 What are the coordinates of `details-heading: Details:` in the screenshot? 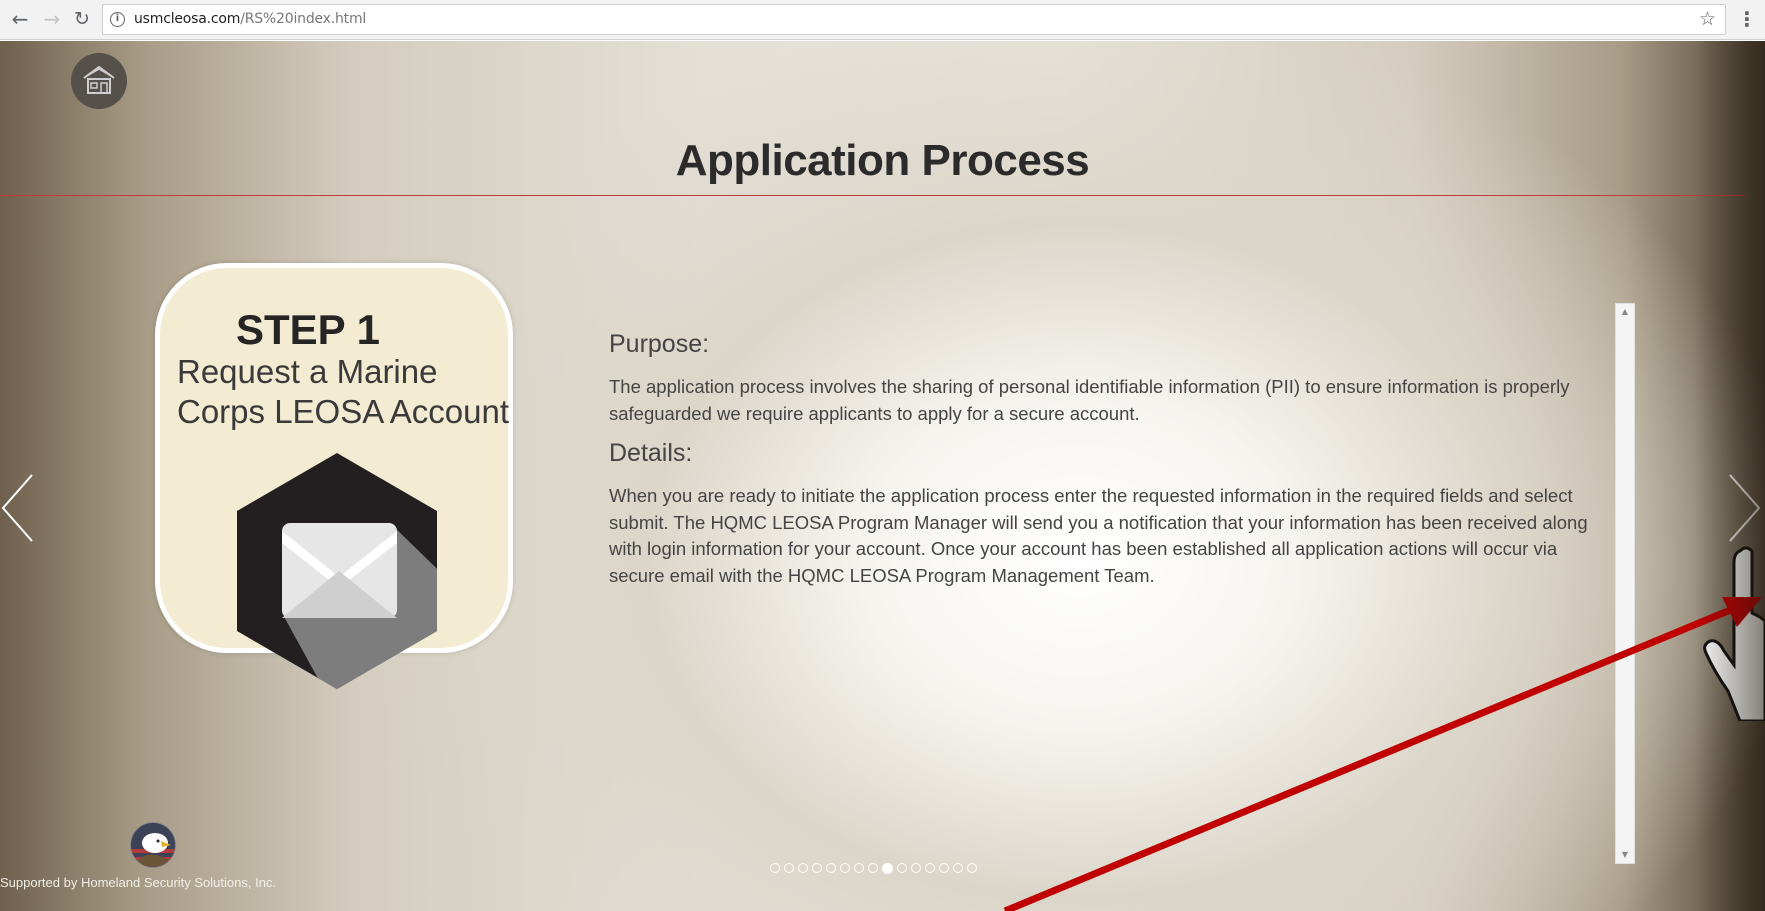 It's located at (651, 453).